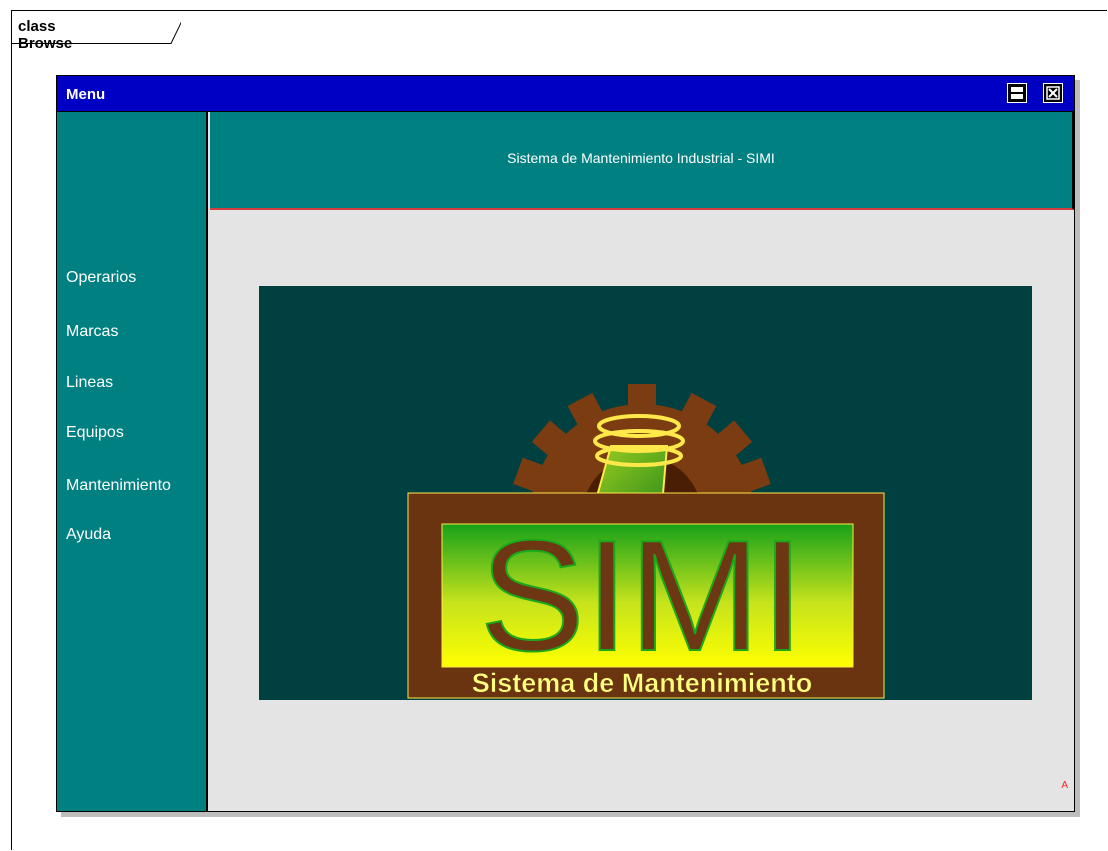 The width and height of the screenshot is (1108, 851). What do you see at coordinates (92, 332) in the screenshot?
I see `sidebar-item-marcas: Marcas` at bounding box center [92, 332].